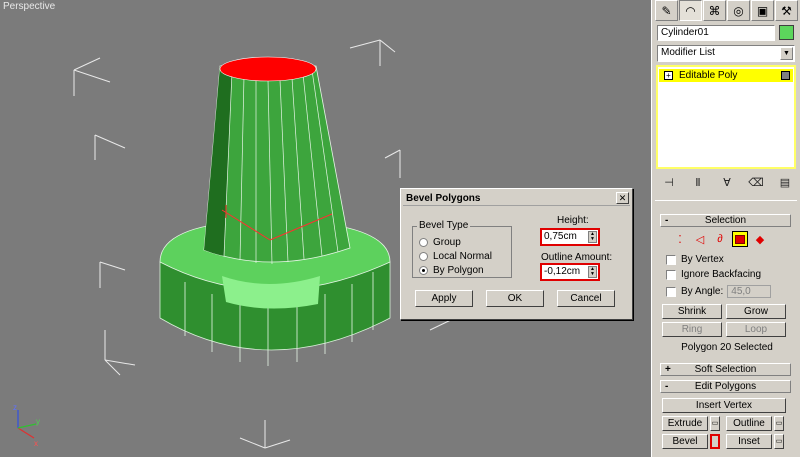 This screenshot has width=800, height=457. What do you see at coordinates (669, 184) in the screenshot?
I see `pin-stack-icon: ⊣` at bounding box center [669, 184].